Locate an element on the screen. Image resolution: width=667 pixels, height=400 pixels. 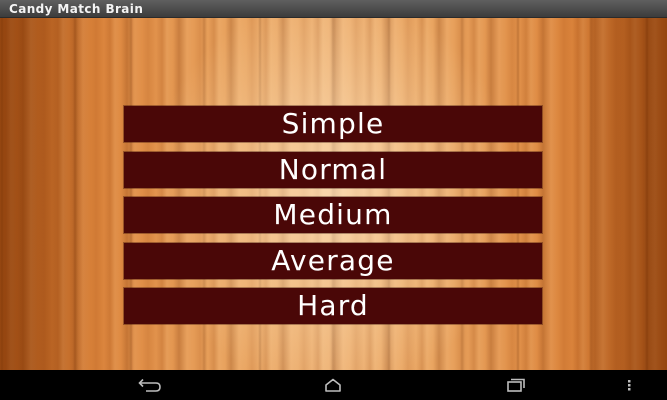
medium-button-label: Medium is located at coordinates (333, 214).